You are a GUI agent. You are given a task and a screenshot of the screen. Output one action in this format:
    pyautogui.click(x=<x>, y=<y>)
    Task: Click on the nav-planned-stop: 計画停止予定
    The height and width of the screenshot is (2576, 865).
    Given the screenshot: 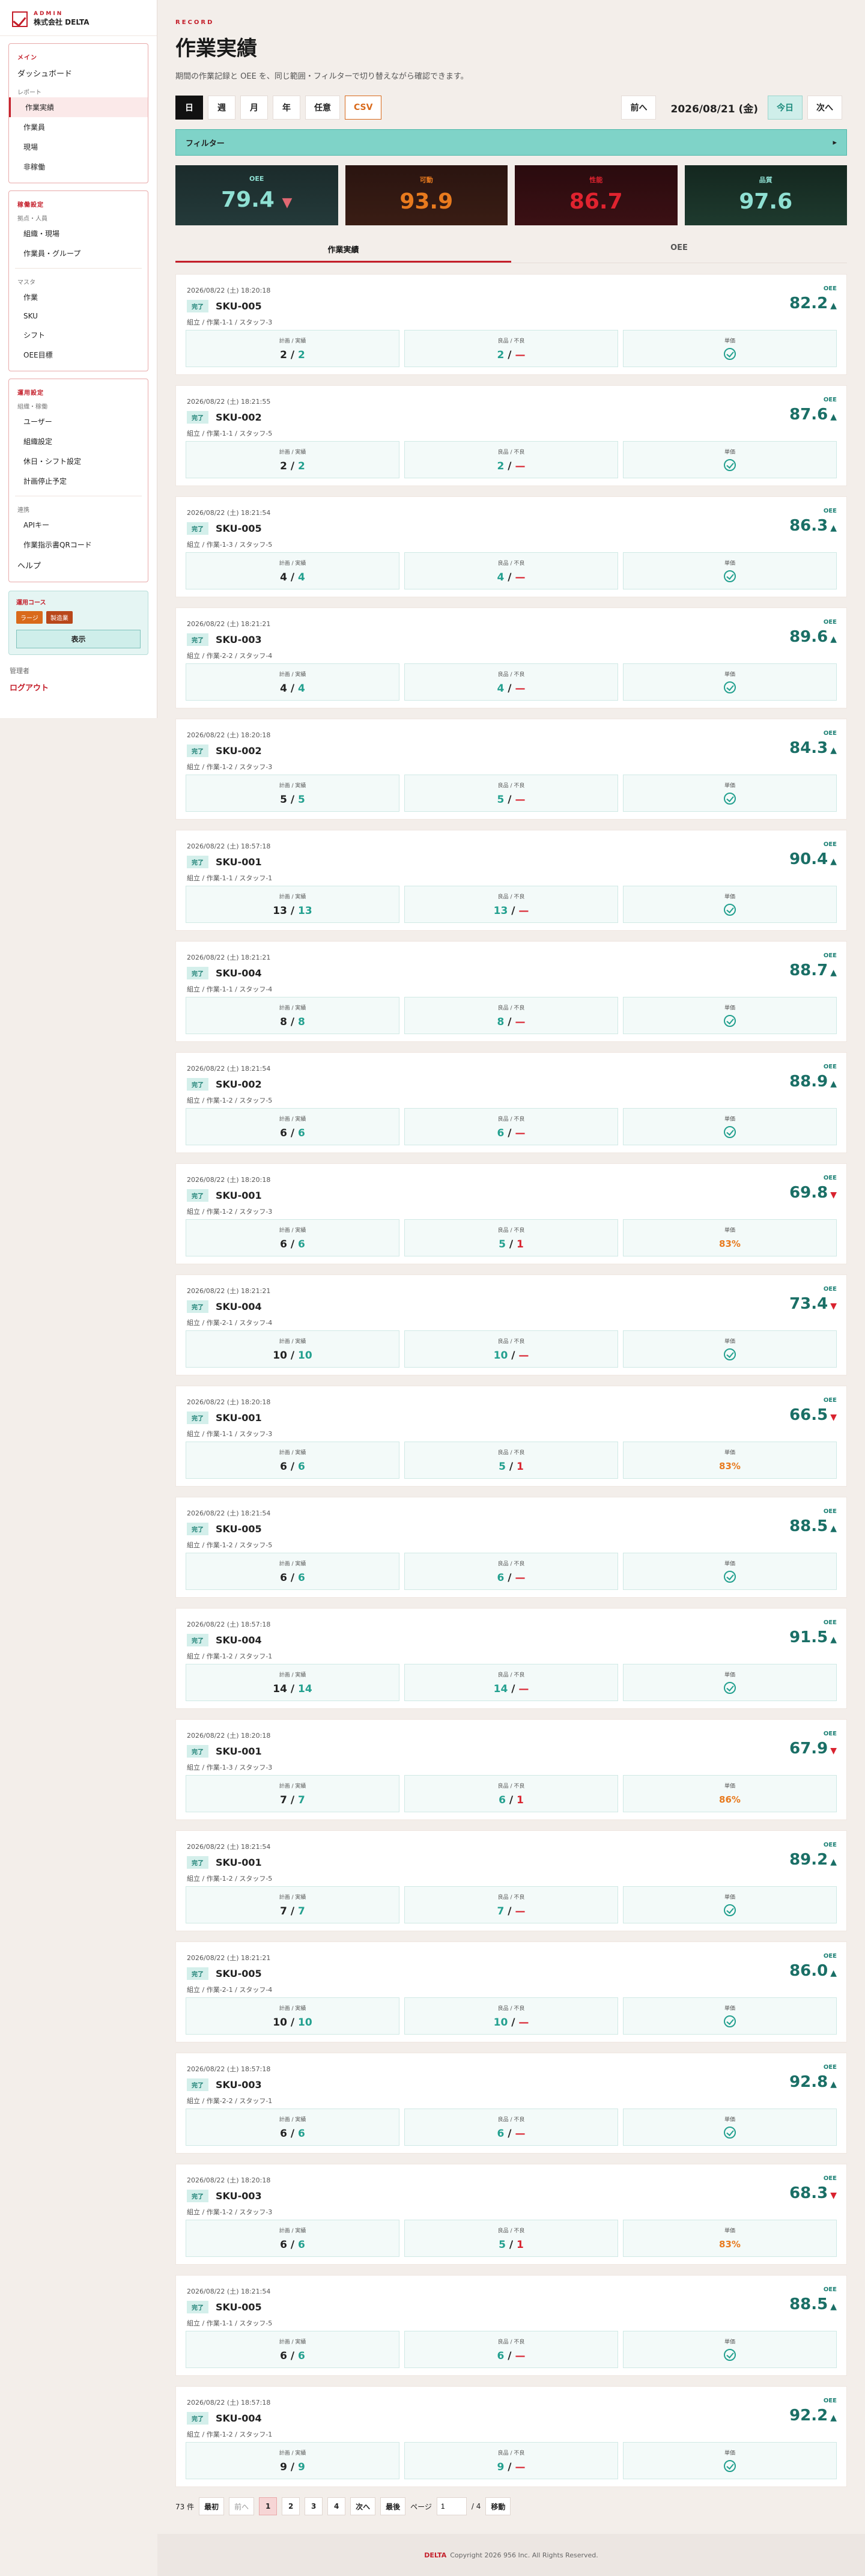 What is the action you would take?
    pyautogui.click(x=78, y=481)
    